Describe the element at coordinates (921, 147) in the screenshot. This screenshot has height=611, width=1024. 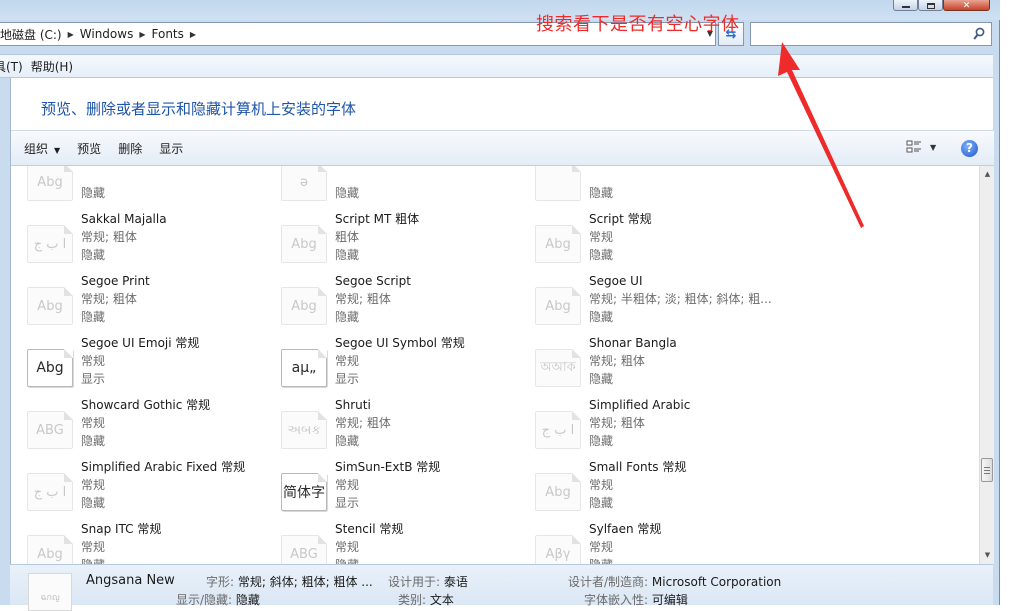
I see `change-view-button: ▼` at that location.